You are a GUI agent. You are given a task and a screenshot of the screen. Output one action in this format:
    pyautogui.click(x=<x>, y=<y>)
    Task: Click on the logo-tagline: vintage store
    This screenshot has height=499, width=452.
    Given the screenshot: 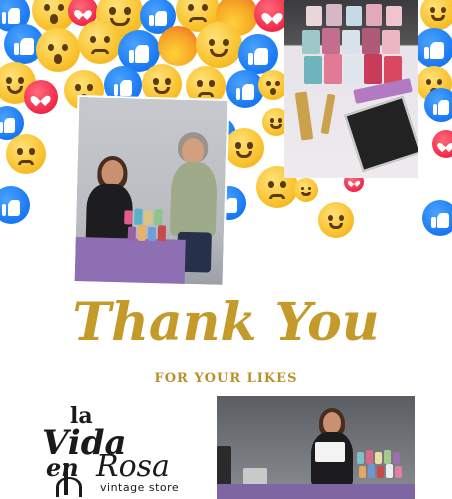 What is the action you would take?
    pyautogui.click(x=140, y=487)
    